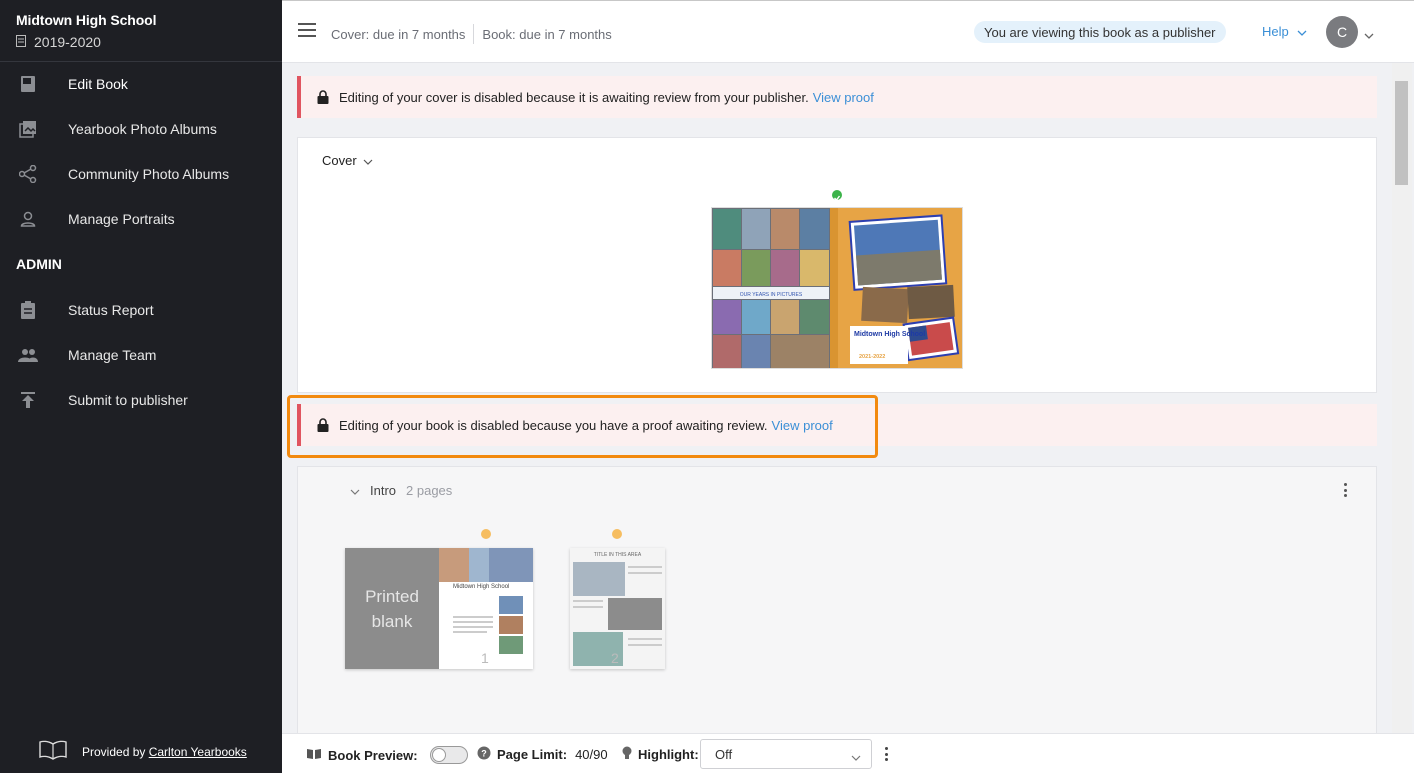  I want to click on cover-title: Midtown High School, so click(889, 334).